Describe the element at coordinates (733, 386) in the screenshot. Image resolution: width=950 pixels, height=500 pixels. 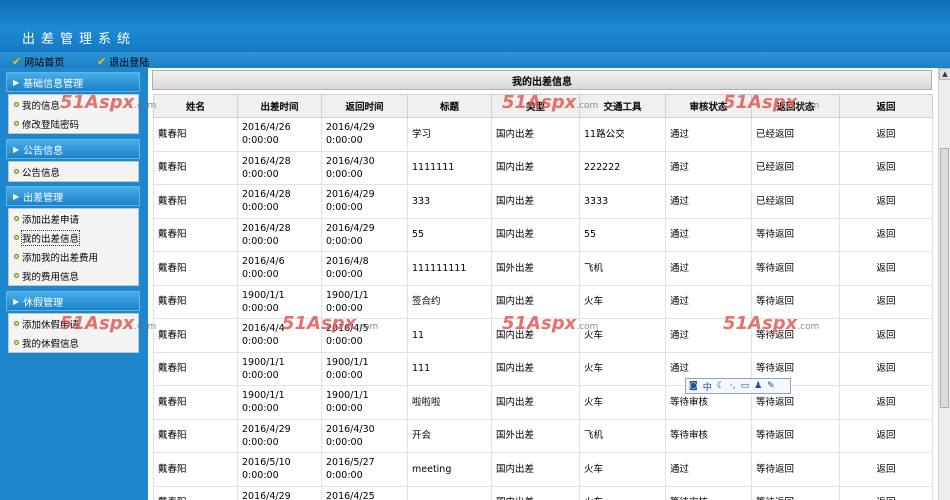
I see `punctuation-icon: ·,` at that location.